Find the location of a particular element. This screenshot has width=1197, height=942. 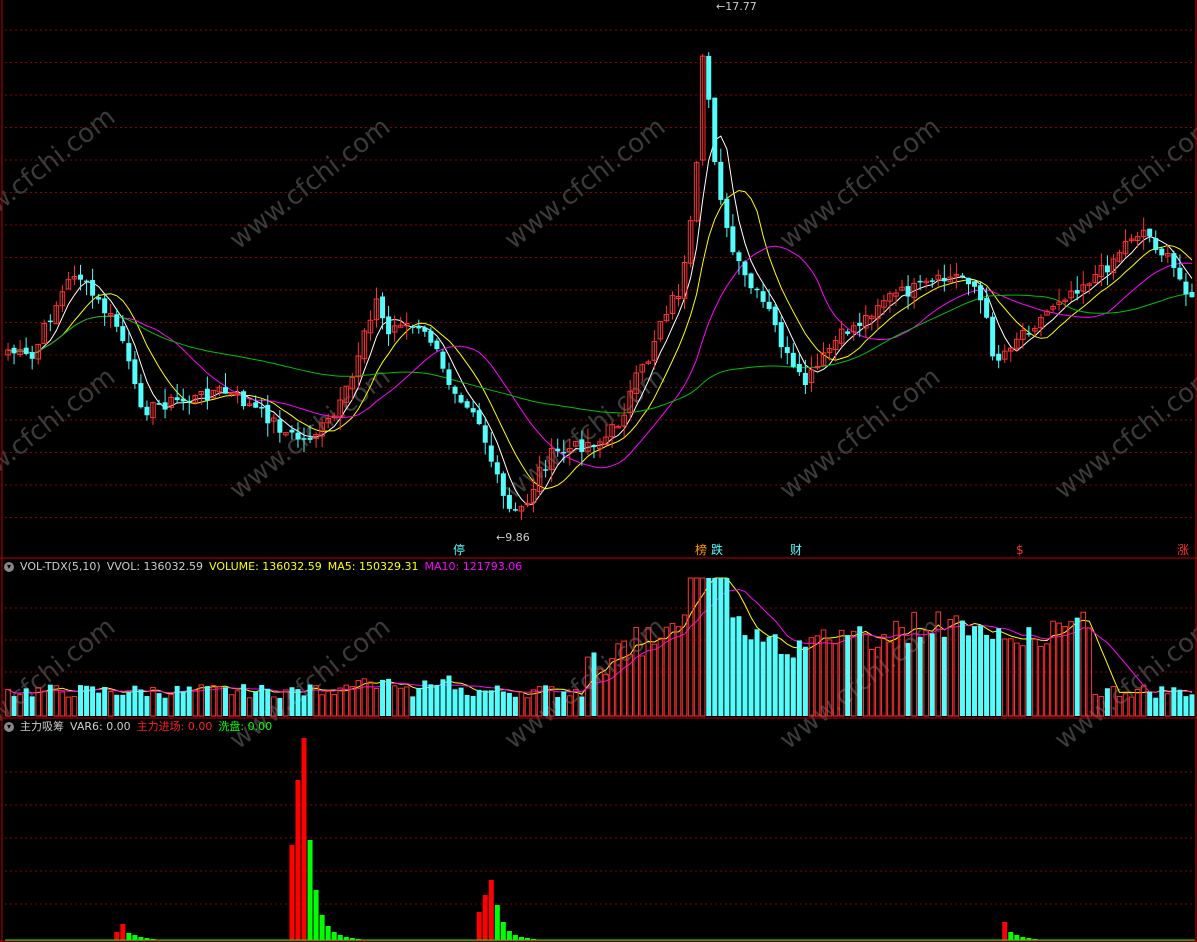

marker-list: 榜 is located at coordinates (701, 550).